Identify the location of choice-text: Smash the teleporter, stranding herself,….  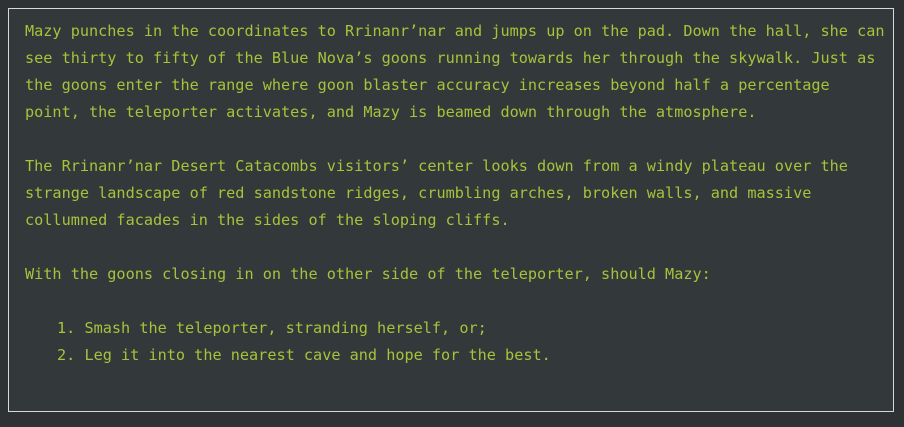
(285, 328).